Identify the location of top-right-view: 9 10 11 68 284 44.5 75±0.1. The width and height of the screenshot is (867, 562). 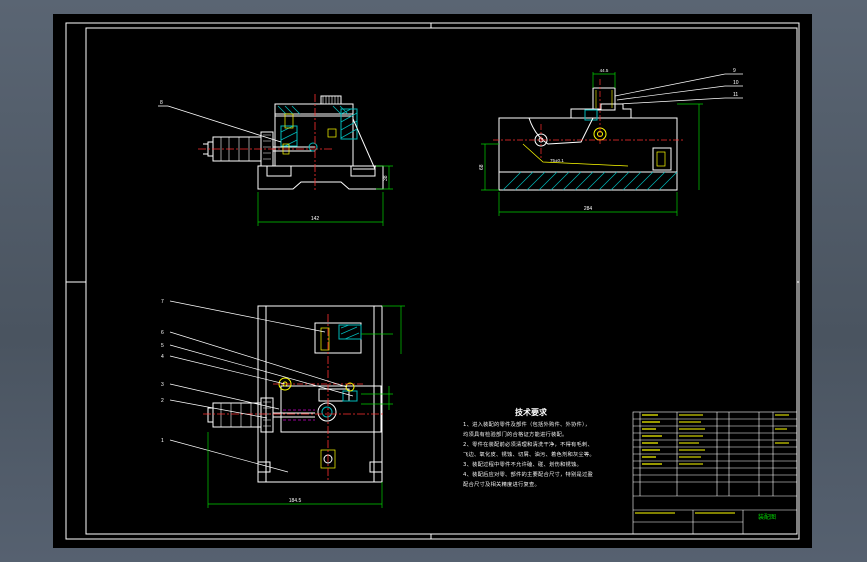
(611, 142).